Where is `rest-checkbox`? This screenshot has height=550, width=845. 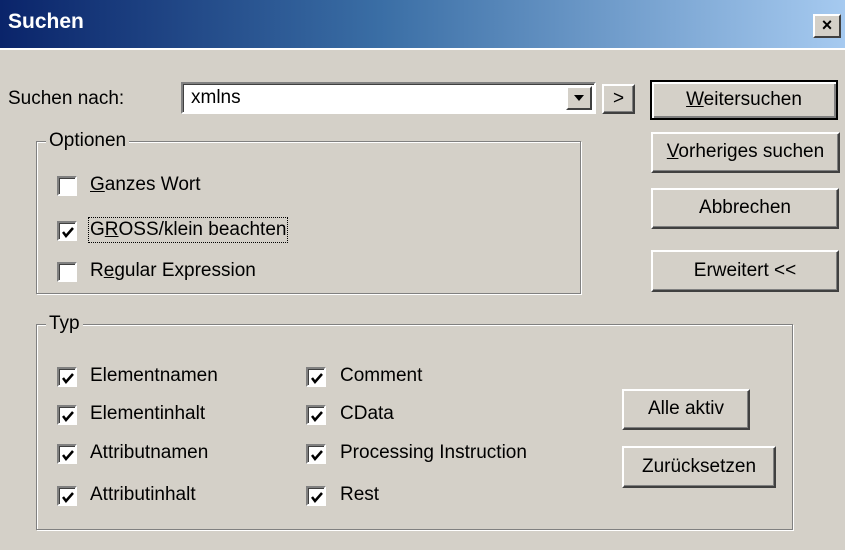 rest-checkbox is located at coordinates (316, 496).